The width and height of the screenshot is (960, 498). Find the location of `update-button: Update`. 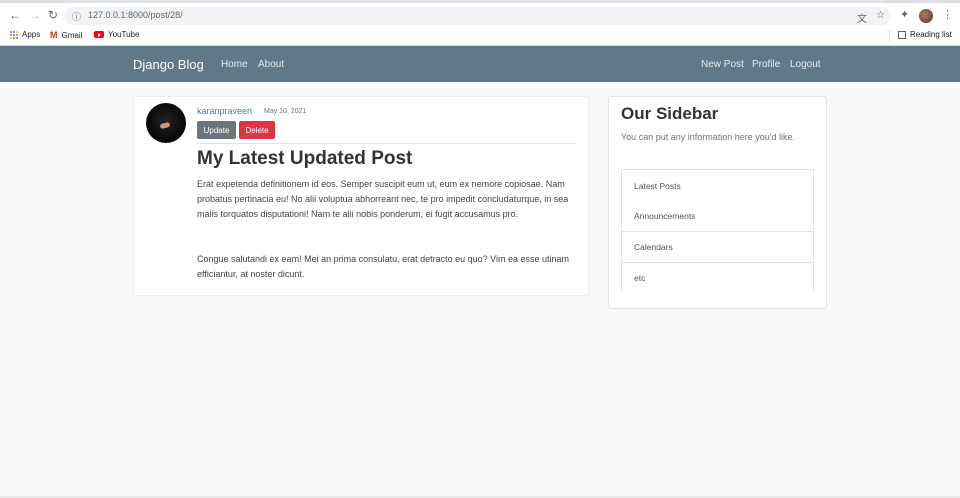

update-button: Update is located at coordinates (216, 130).